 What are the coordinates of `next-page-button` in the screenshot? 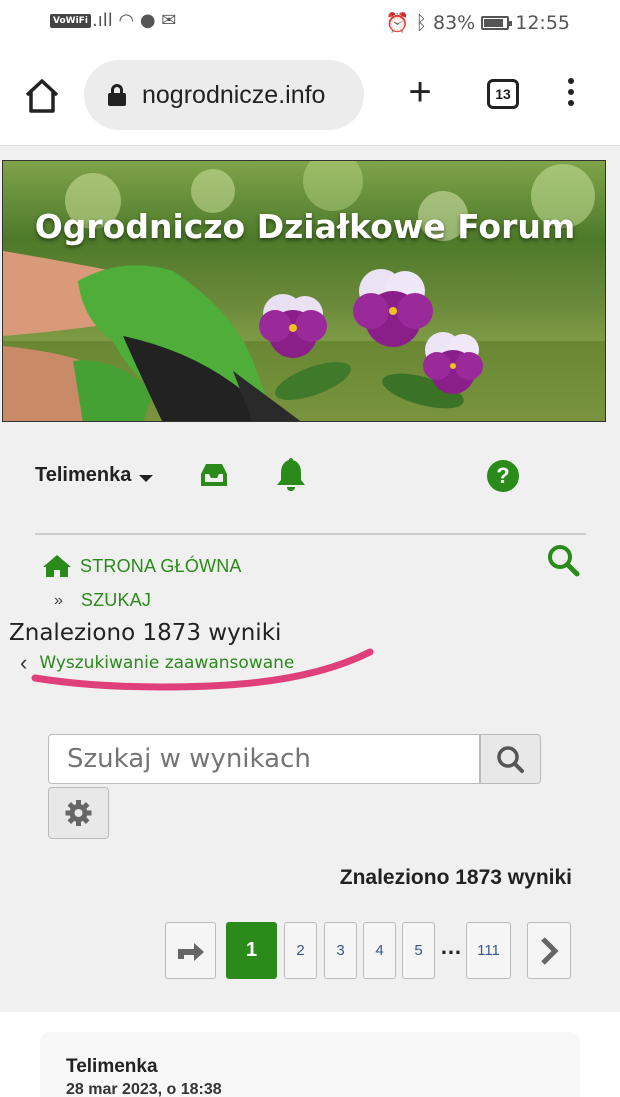 It's located at (549, 950).